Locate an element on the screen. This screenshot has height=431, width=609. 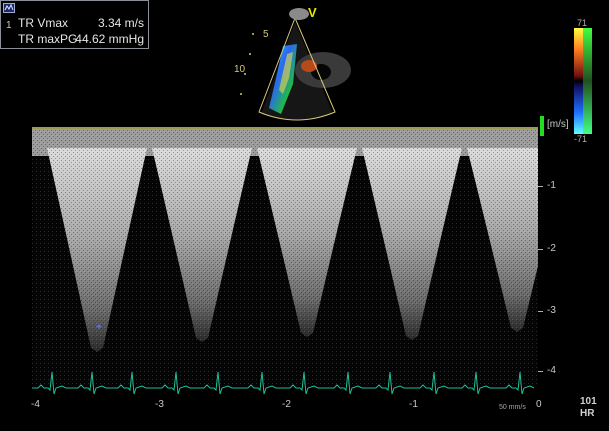
ecg-trace is located at coordinates (283, 383).